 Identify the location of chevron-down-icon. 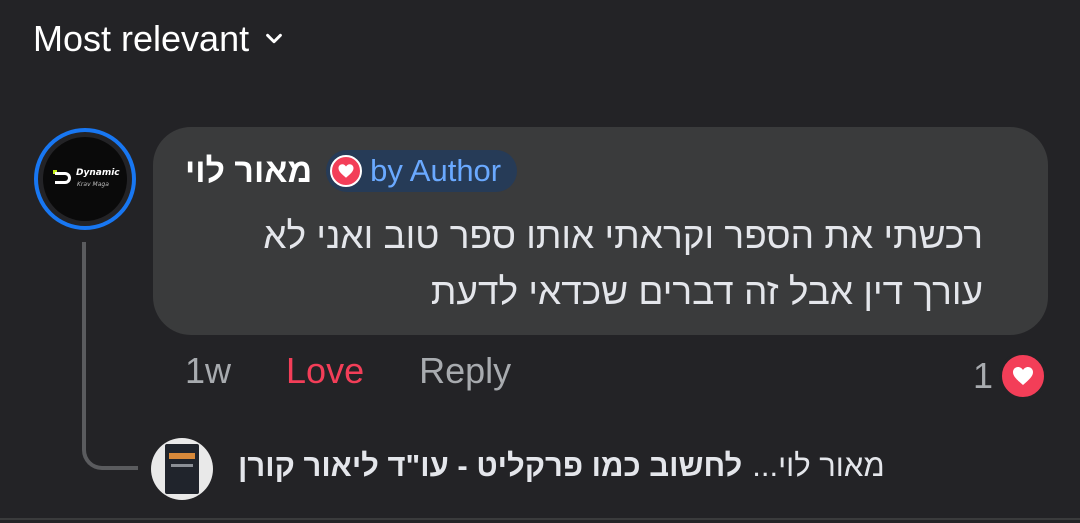
(274, 38).